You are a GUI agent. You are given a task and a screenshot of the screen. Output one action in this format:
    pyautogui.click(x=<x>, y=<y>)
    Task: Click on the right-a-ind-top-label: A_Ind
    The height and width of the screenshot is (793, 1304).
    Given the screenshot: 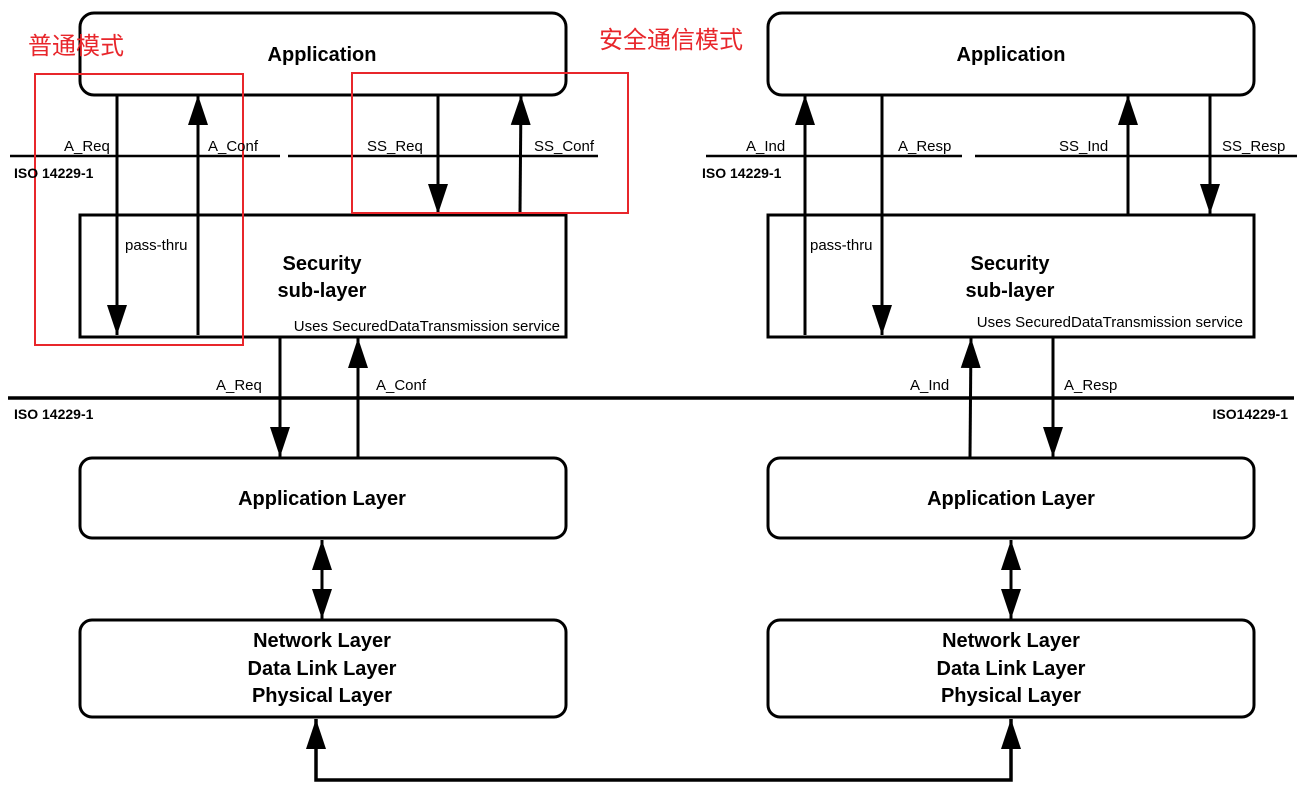 What is the action you would take?
    pyautogui.click(x=765, y=146)
    